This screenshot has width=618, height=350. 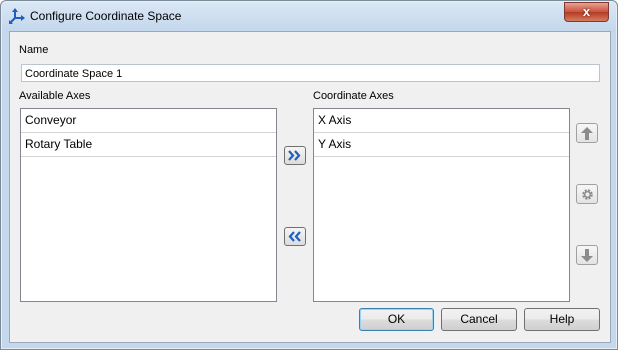 What do you see at coordinates (106, 16) in the screenshot?
I see `window-title: Configure Coordinate Space` at bounding box center [106, 16].